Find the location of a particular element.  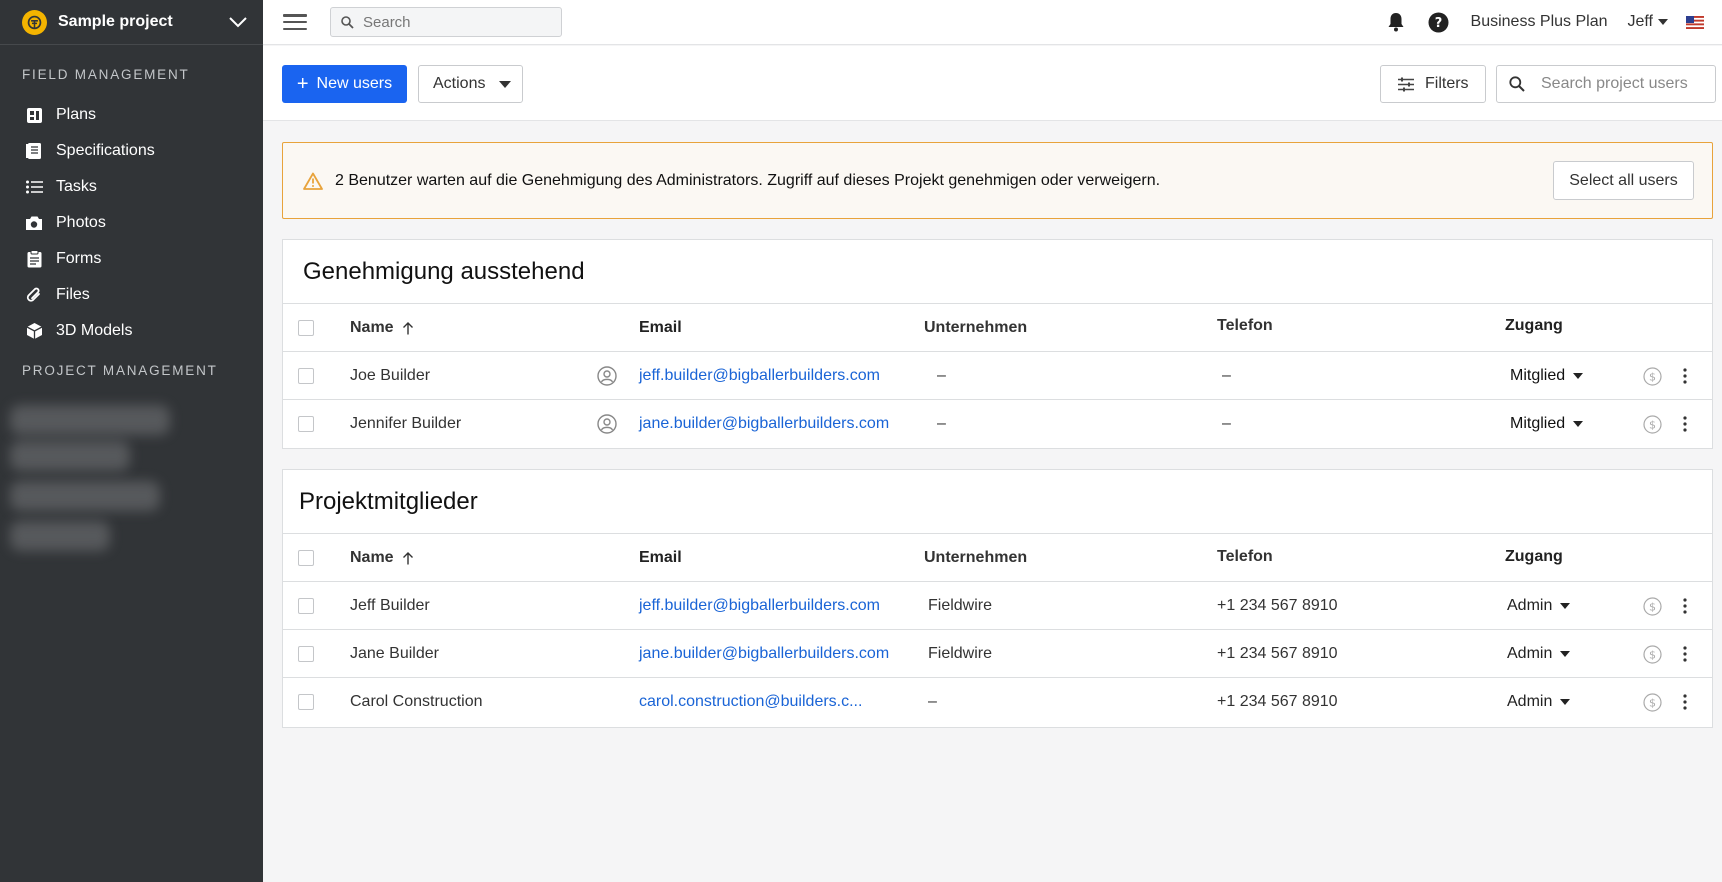

us-flag-icon is located at coordinates (1695, 22).